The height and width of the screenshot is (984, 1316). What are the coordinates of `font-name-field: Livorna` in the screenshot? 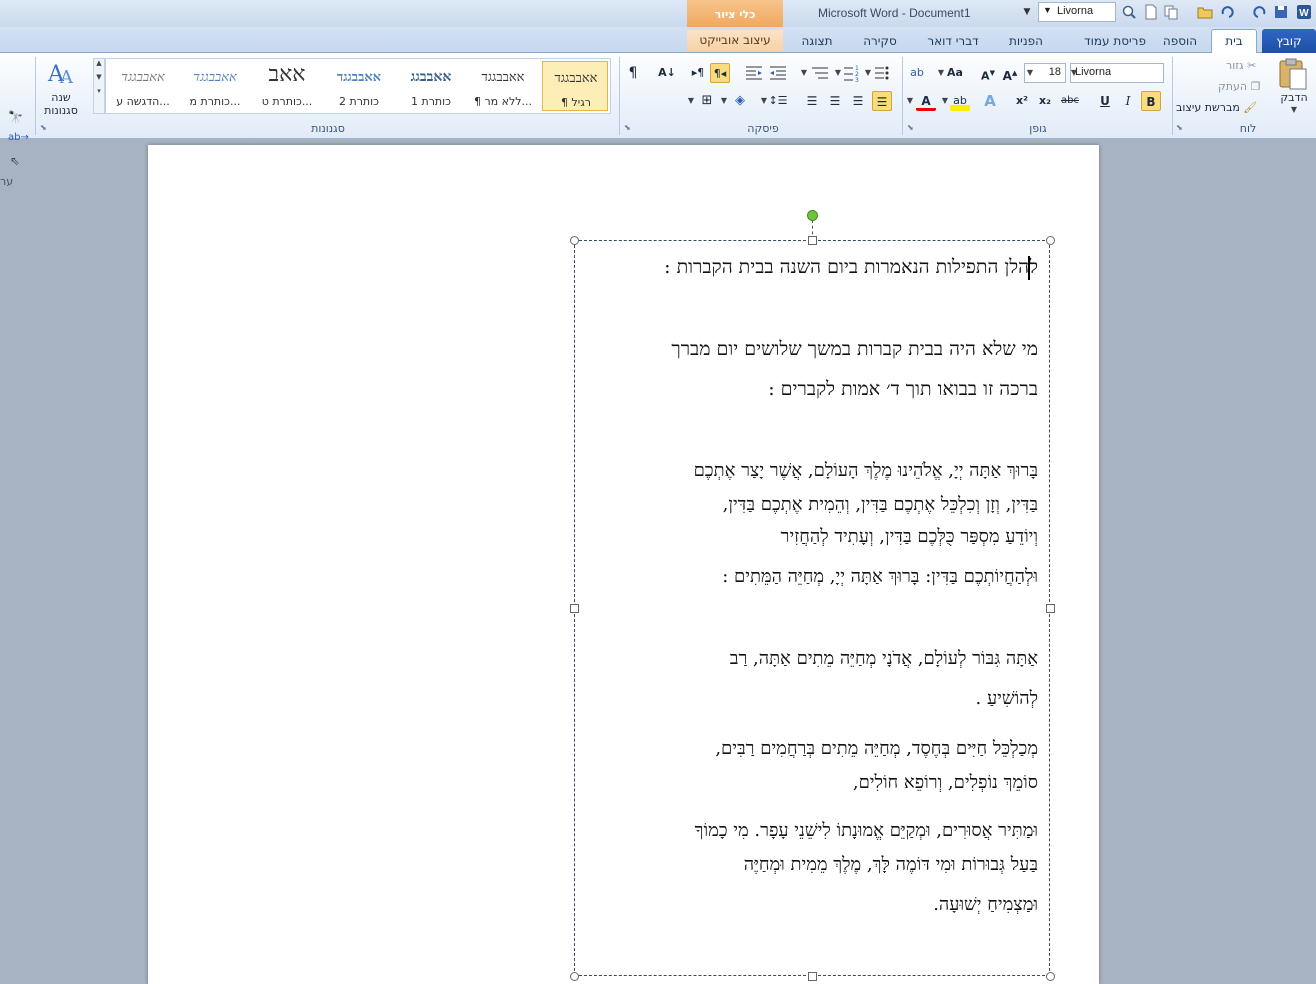 It's located at (1117, 73).